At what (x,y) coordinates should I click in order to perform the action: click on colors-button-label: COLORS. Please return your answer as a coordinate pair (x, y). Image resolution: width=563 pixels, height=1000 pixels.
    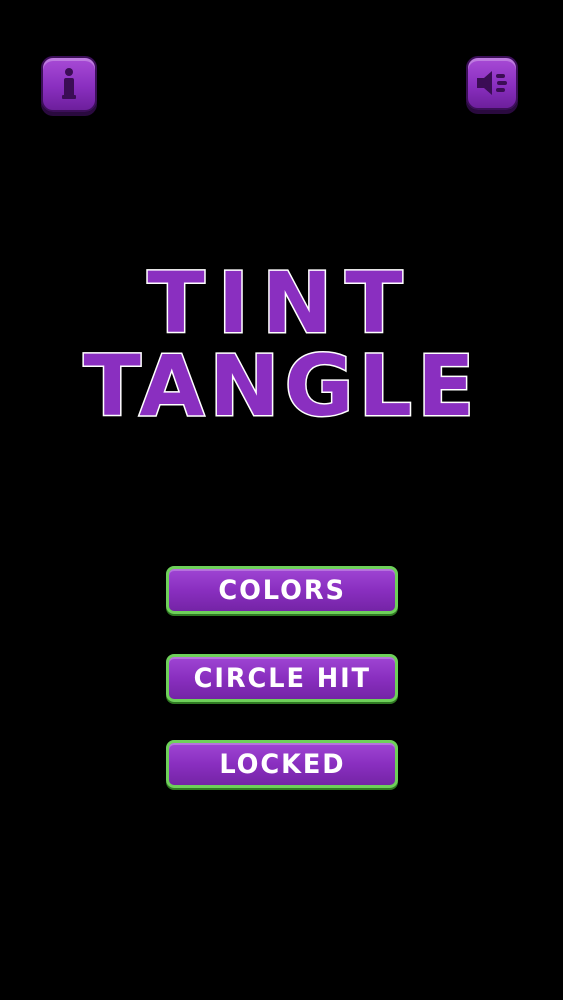
    Looking at the image, I should click on (282, 590).